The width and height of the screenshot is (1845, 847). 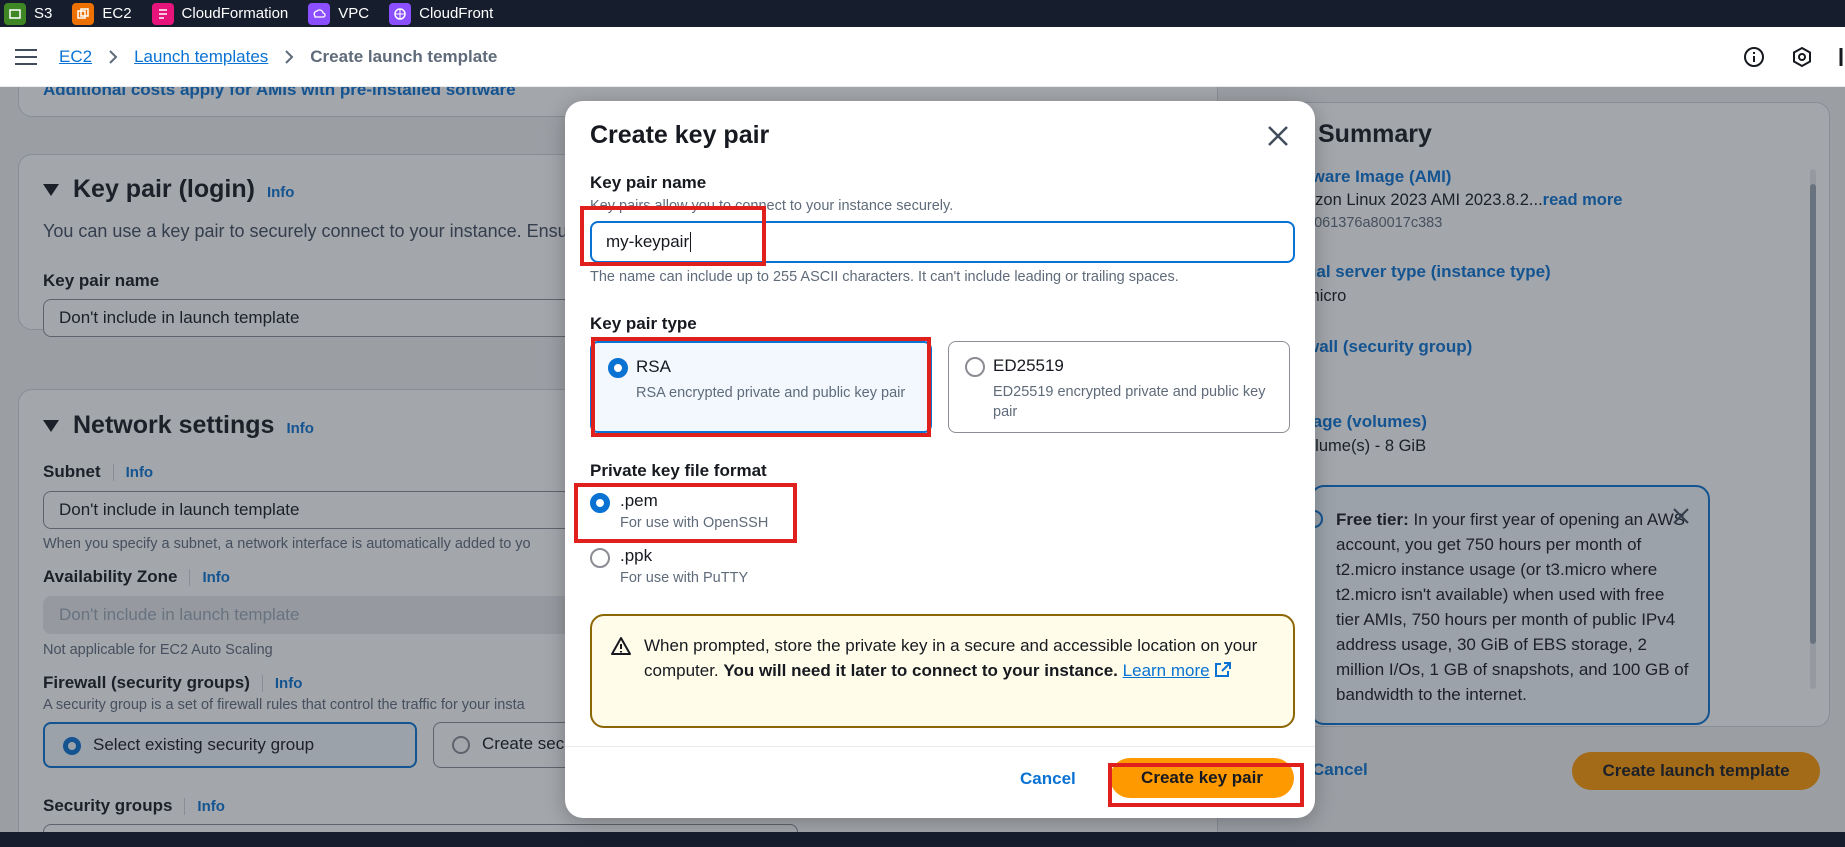 What do you see at coordinates (404, 56) in the screenshot?
I see `breadcrumb-current: Create launch template` at bounding box center [404, 56].